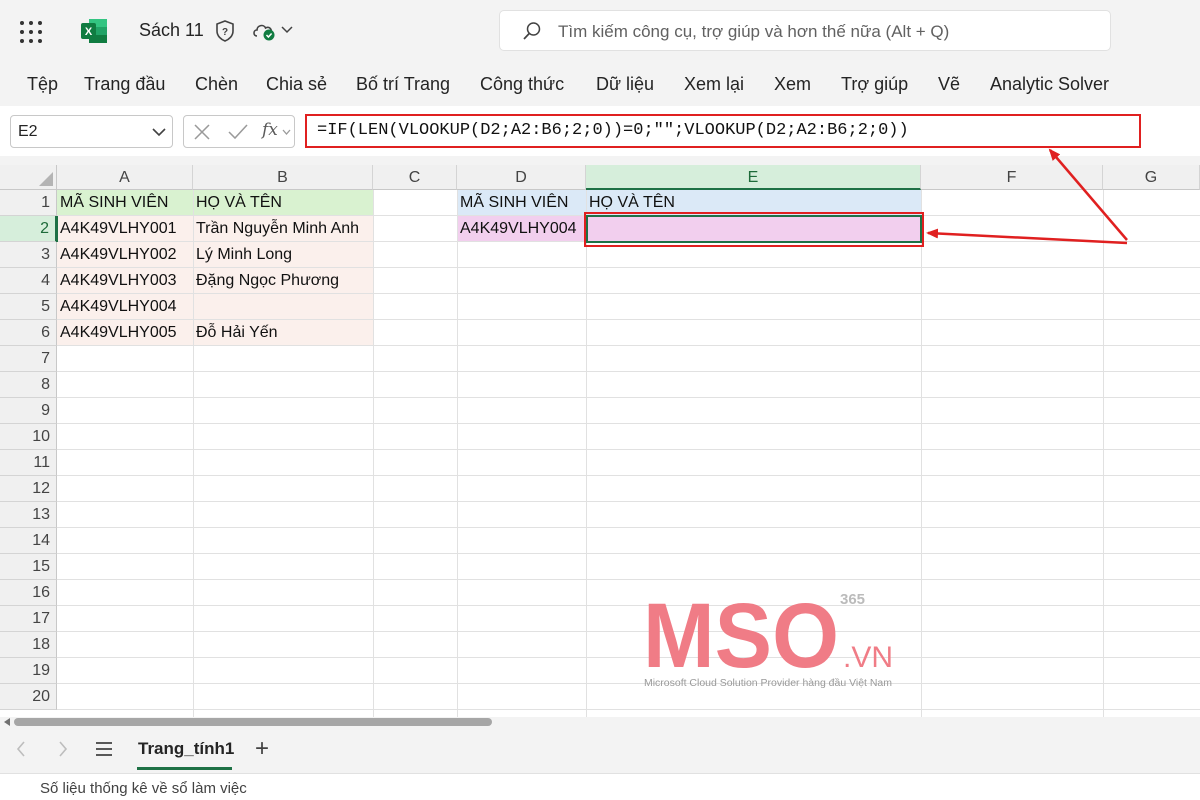 The height and width of the screenshot is (800, 1200). What do you see at coordinates (270, 130) in the screenshot?
I see `insert-function-button: fx` at bounding box center [270, 130].